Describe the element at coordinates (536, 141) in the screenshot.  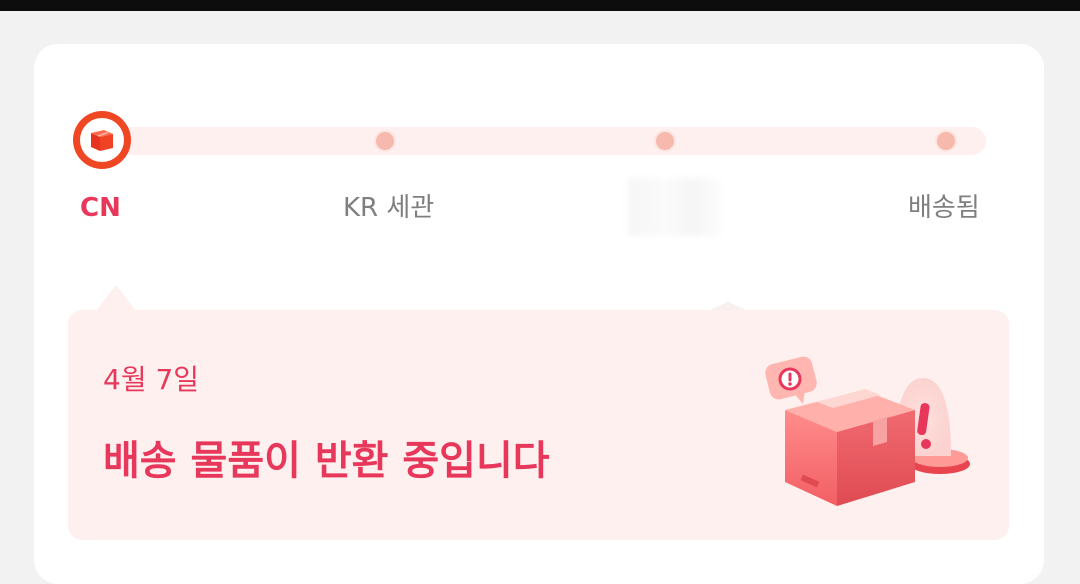
I see `progress-track` at that location.